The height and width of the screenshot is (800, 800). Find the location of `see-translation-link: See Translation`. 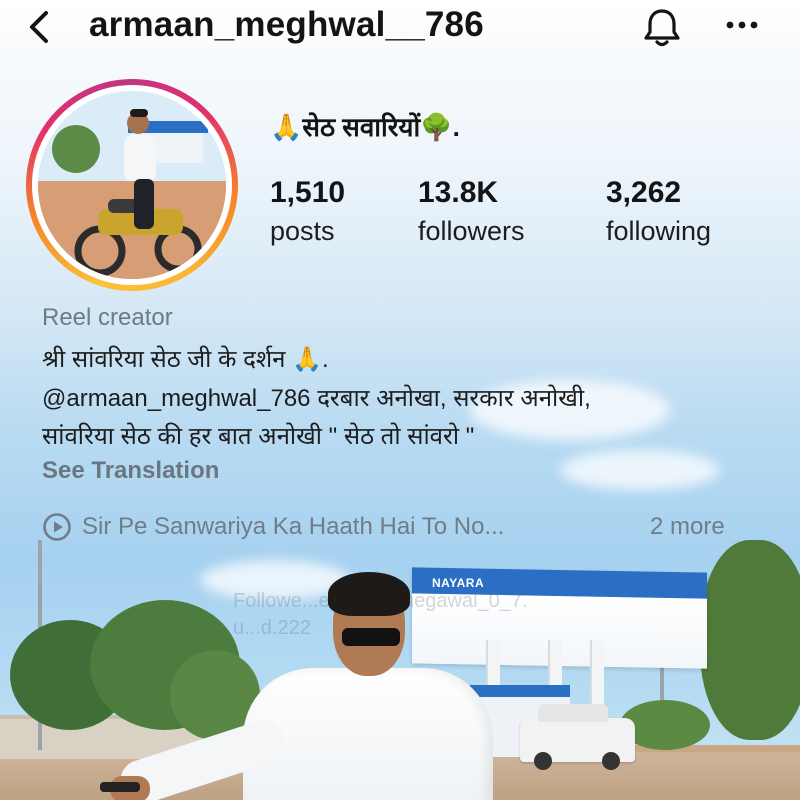

see-translation-link: See Translation is located at coordinates (130, 471).